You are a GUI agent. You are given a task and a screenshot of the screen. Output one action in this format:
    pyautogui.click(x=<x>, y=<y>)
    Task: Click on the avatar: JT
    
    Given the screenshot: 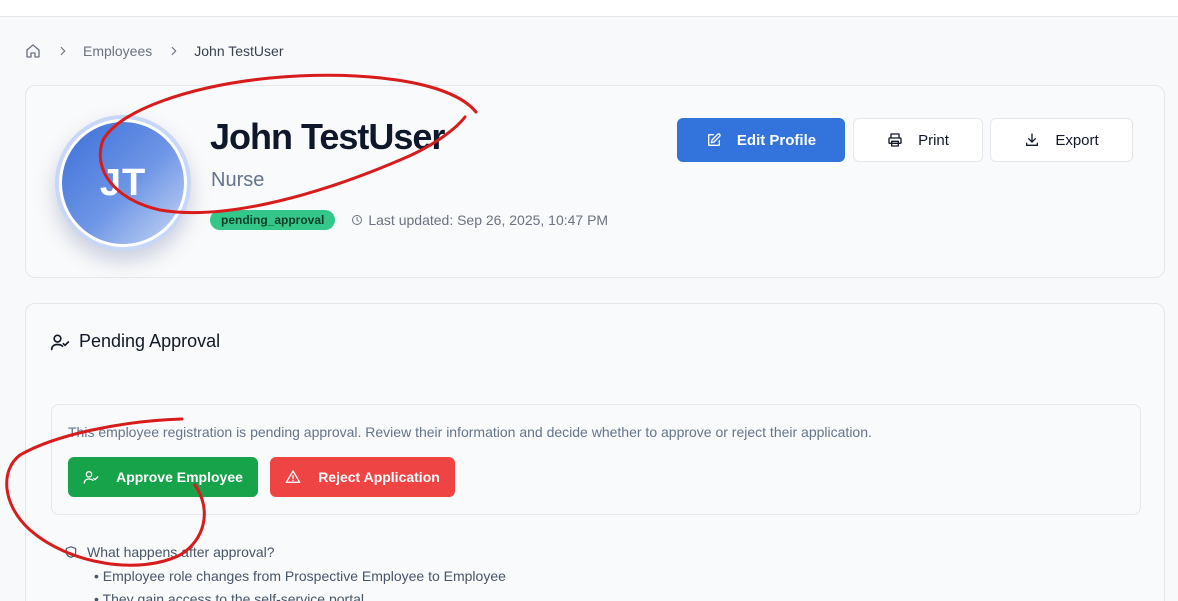 What is the action you would take?
    pyautogui.click(x=123, y=183)
    